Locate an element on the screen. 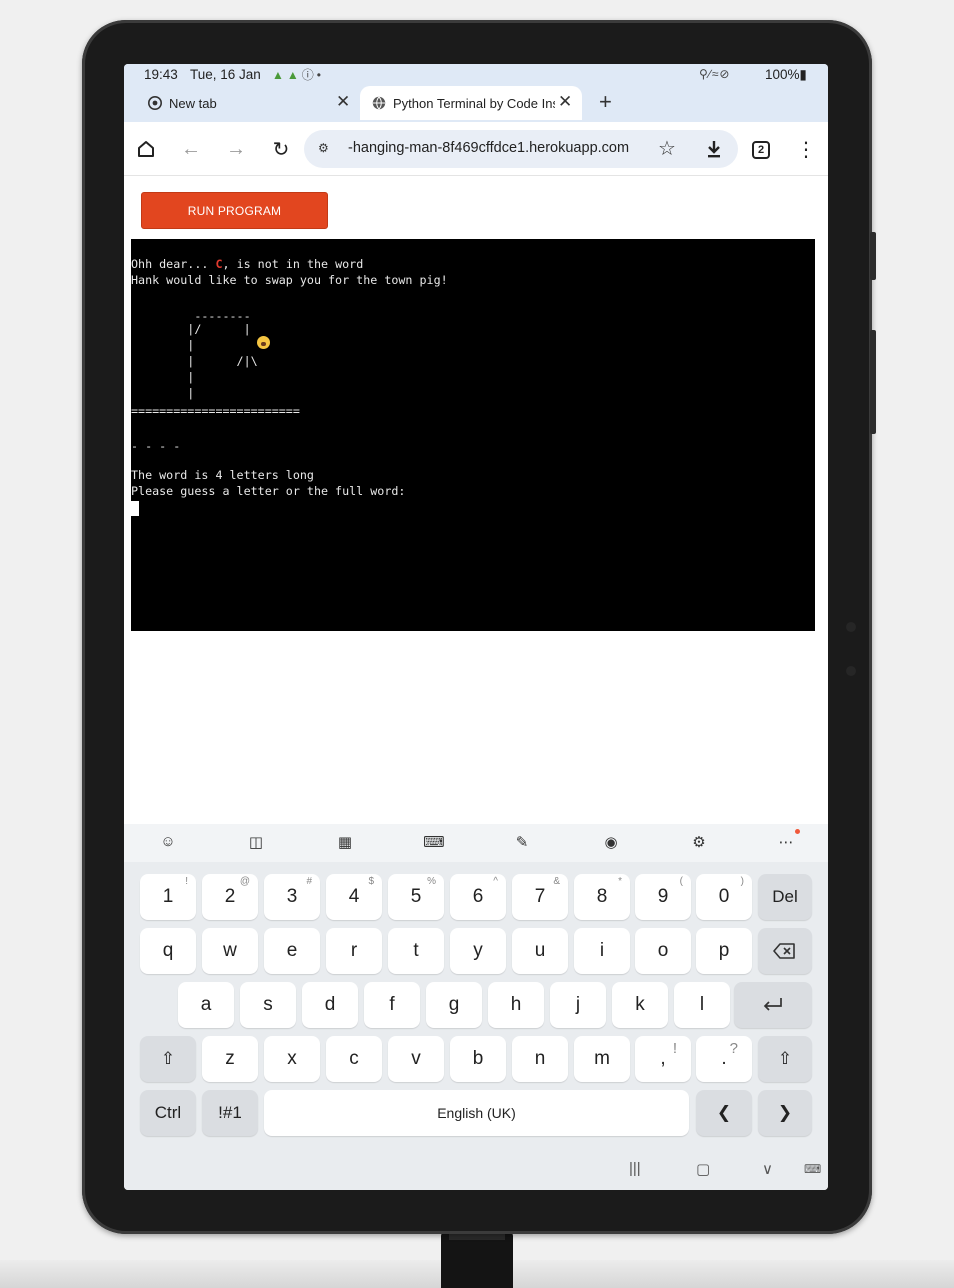  key-b: b is located at coordinates (478, 1059).